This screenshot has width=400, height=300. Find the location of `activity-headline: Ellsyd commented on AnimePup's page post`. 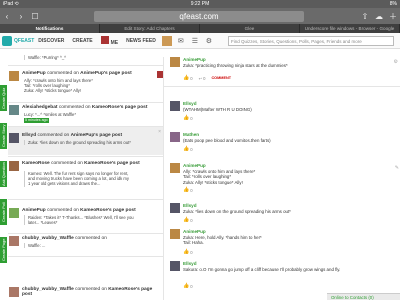

activity-headline: Ellsyd commented on AnimePup's page post is located at coordinates (72, 135).